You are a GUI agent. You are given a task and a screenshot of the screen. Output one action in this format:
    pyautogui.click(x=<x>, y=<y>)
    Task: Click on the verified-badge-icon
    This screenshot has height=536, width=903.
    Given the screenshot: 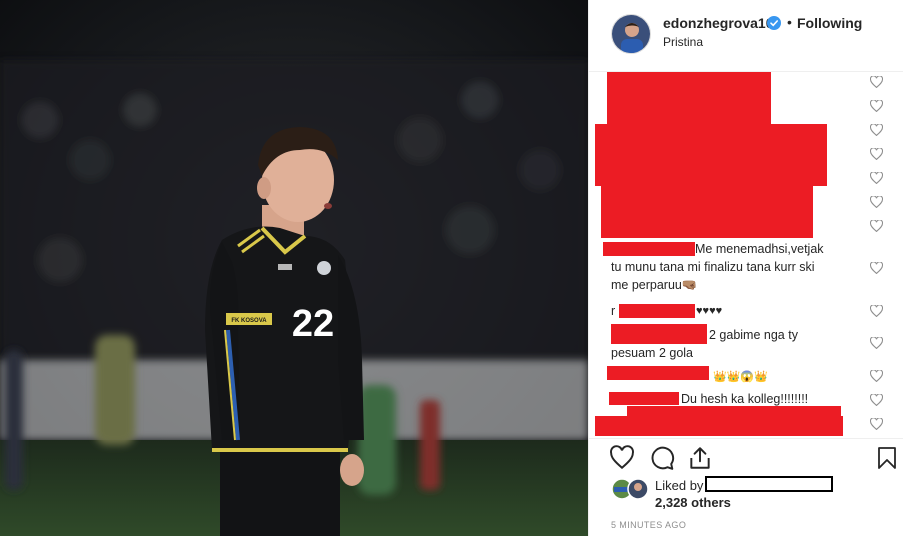 What is the action you would take?
    pyautogui.click(x=774, y=23)
    